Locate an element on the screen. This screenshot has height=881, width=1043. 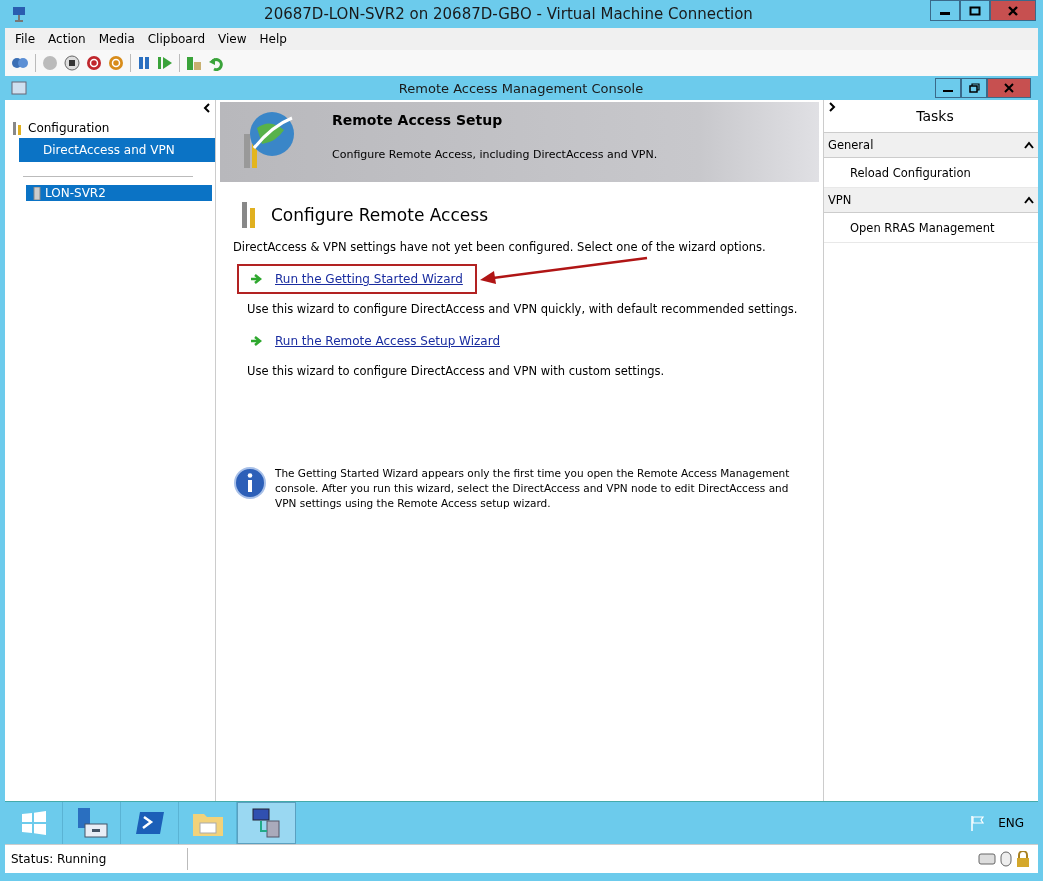
tasks-title: Tasks is located at coordinates (935, 116).